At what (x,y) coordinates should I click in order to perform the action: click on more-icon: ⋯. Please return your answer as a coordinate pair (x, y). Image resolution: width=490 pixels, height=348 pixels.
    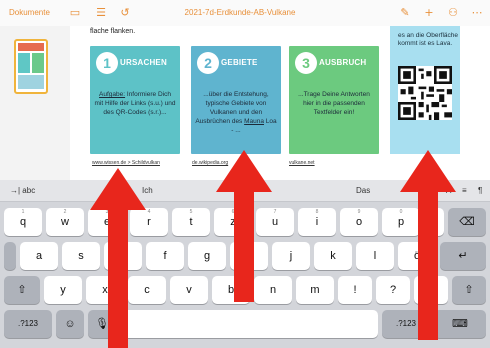
    Looking at the image, I should click on (477, 13).